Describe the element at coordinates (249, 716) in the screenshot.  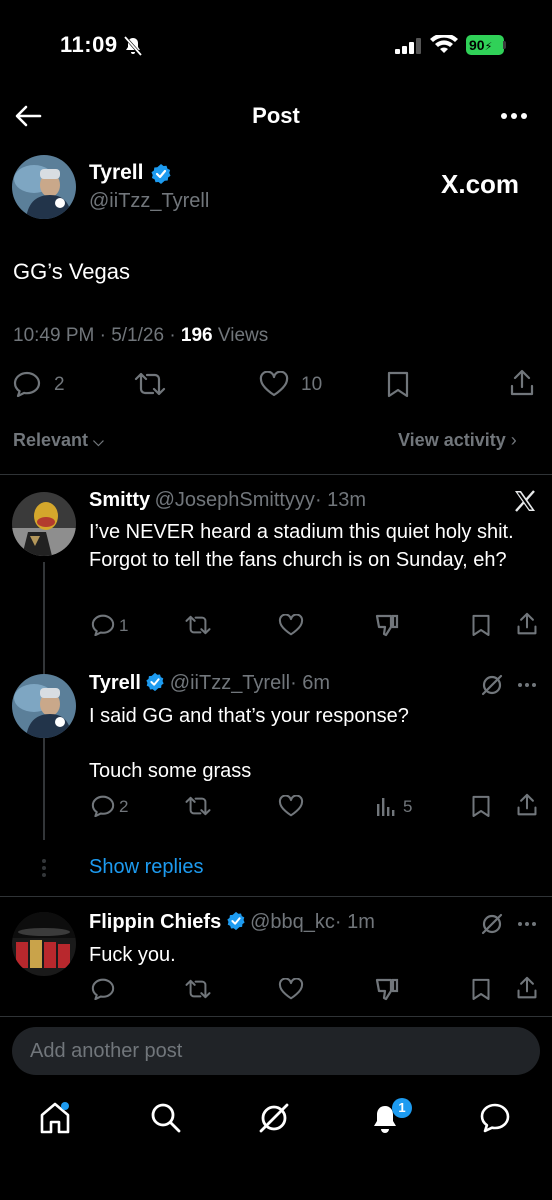
I see `reply-text: I said GG and that’s your response?` at that location.